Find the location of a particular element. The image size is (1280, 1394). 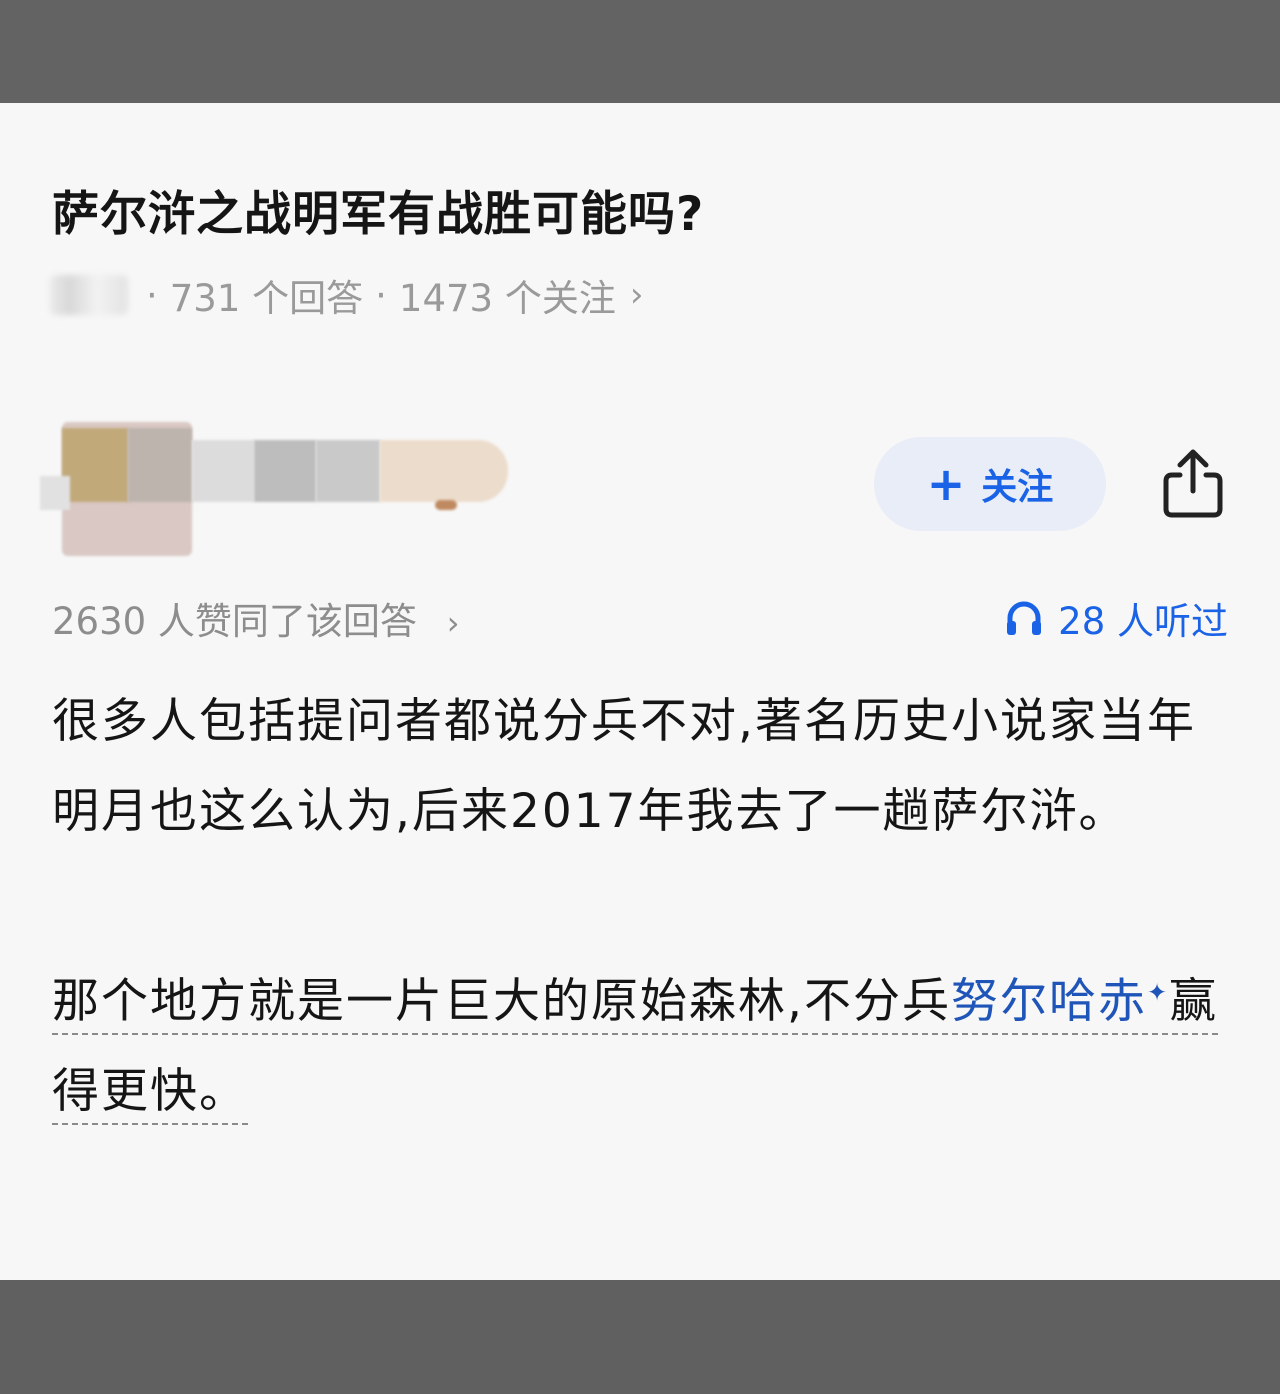

listen-count: 28 人听过 is located at coordinates (1143, 621).